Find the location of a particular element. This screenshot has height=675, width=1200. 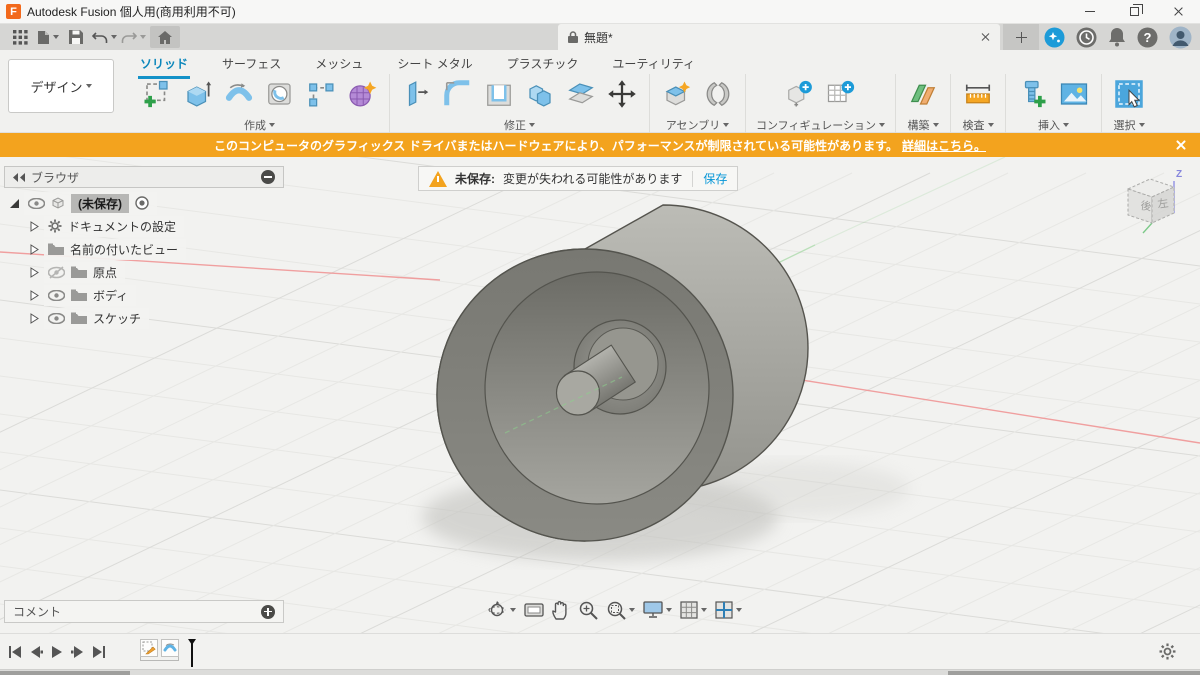

orbit-button is located at coordinates (501, 610).